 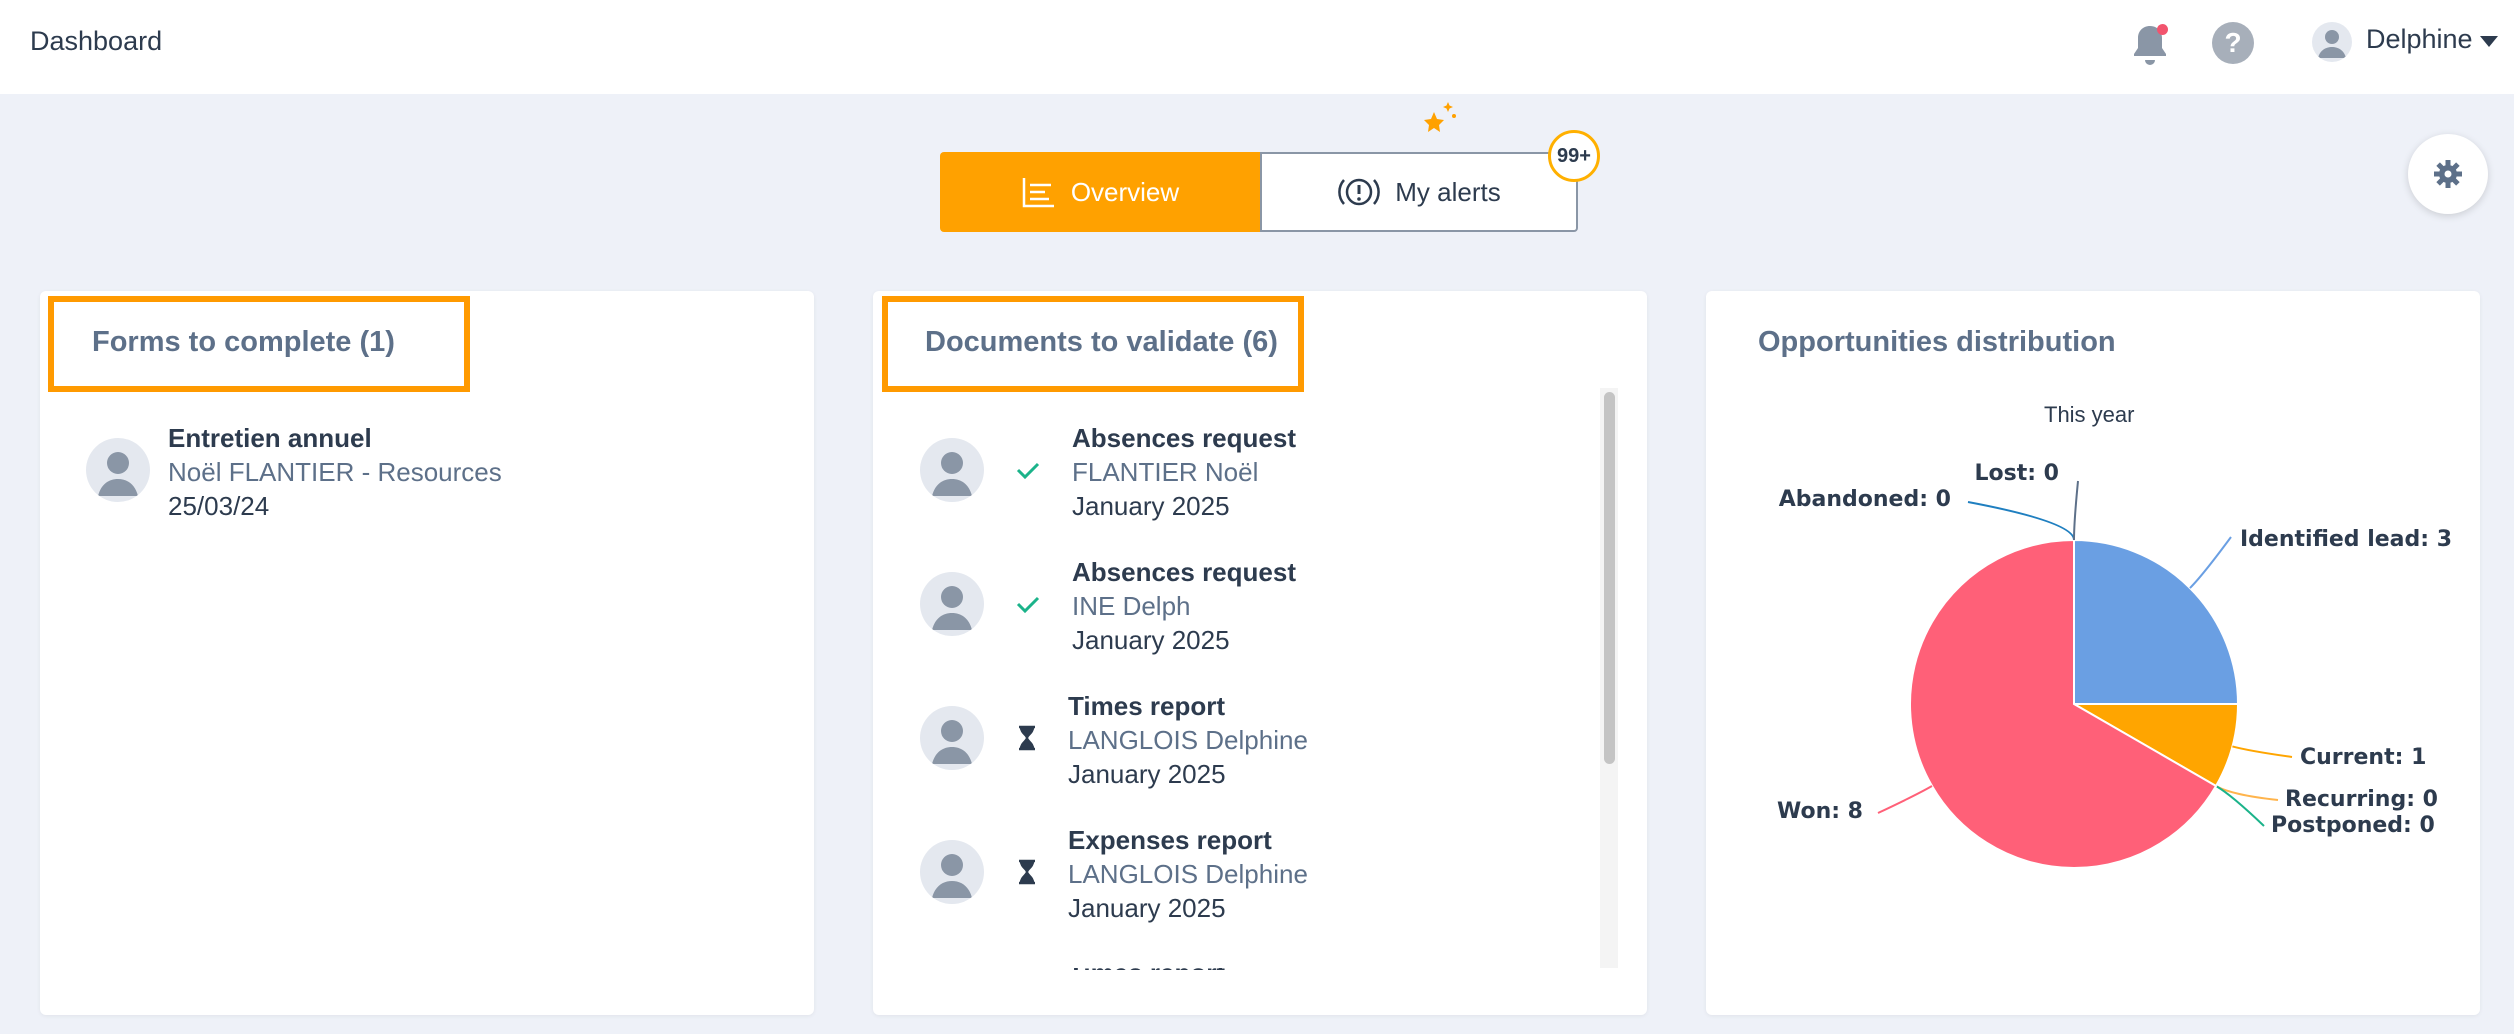 I want to click on pie-data-label: Won: 8, so click(x=1820, y=811).